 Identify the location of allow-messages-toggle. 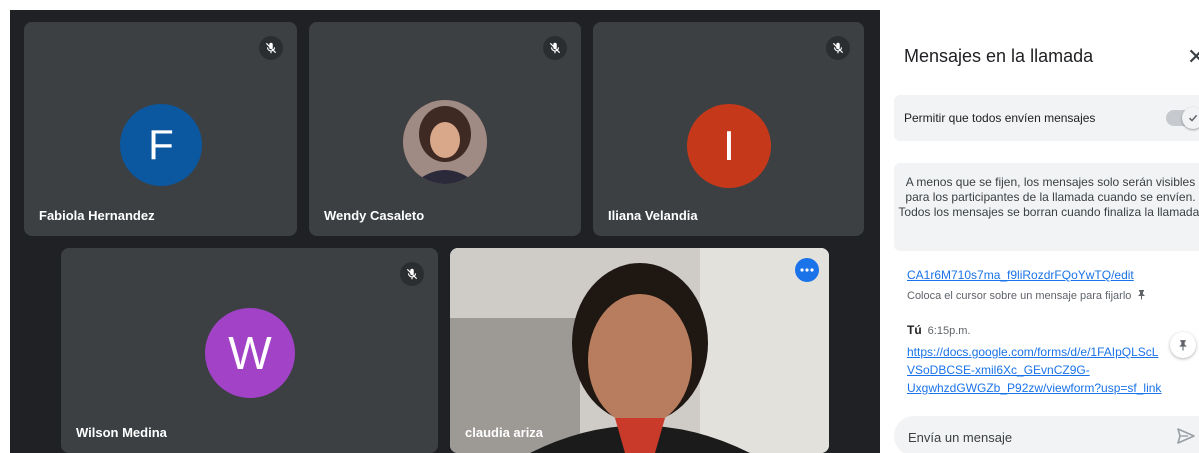
(1182, 118).